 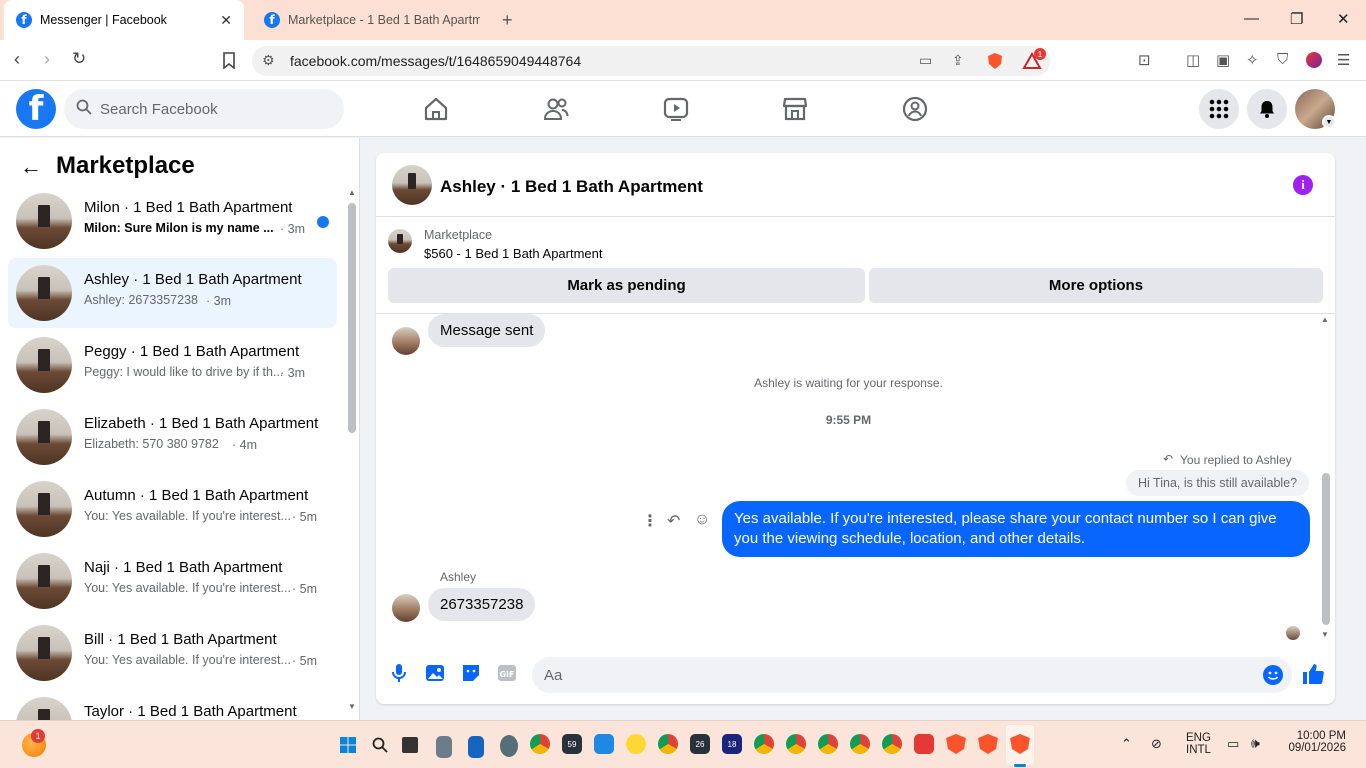 I want to click on more-actions-icon: ⋮, so click(x=650, y=521).